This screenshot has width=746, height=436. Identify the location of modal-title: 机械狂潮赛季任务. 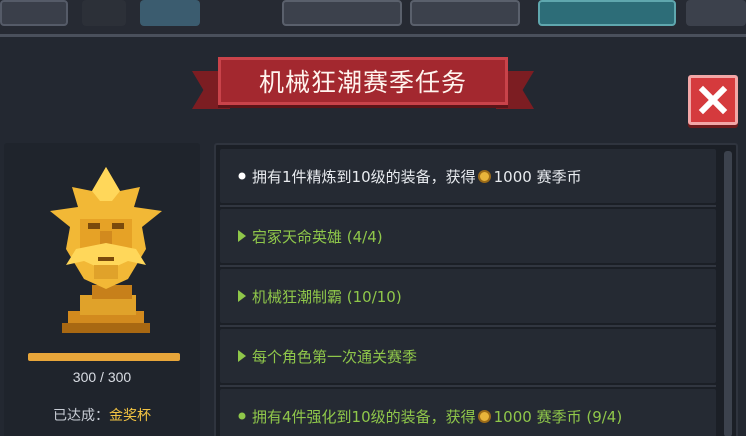
(362, 82).